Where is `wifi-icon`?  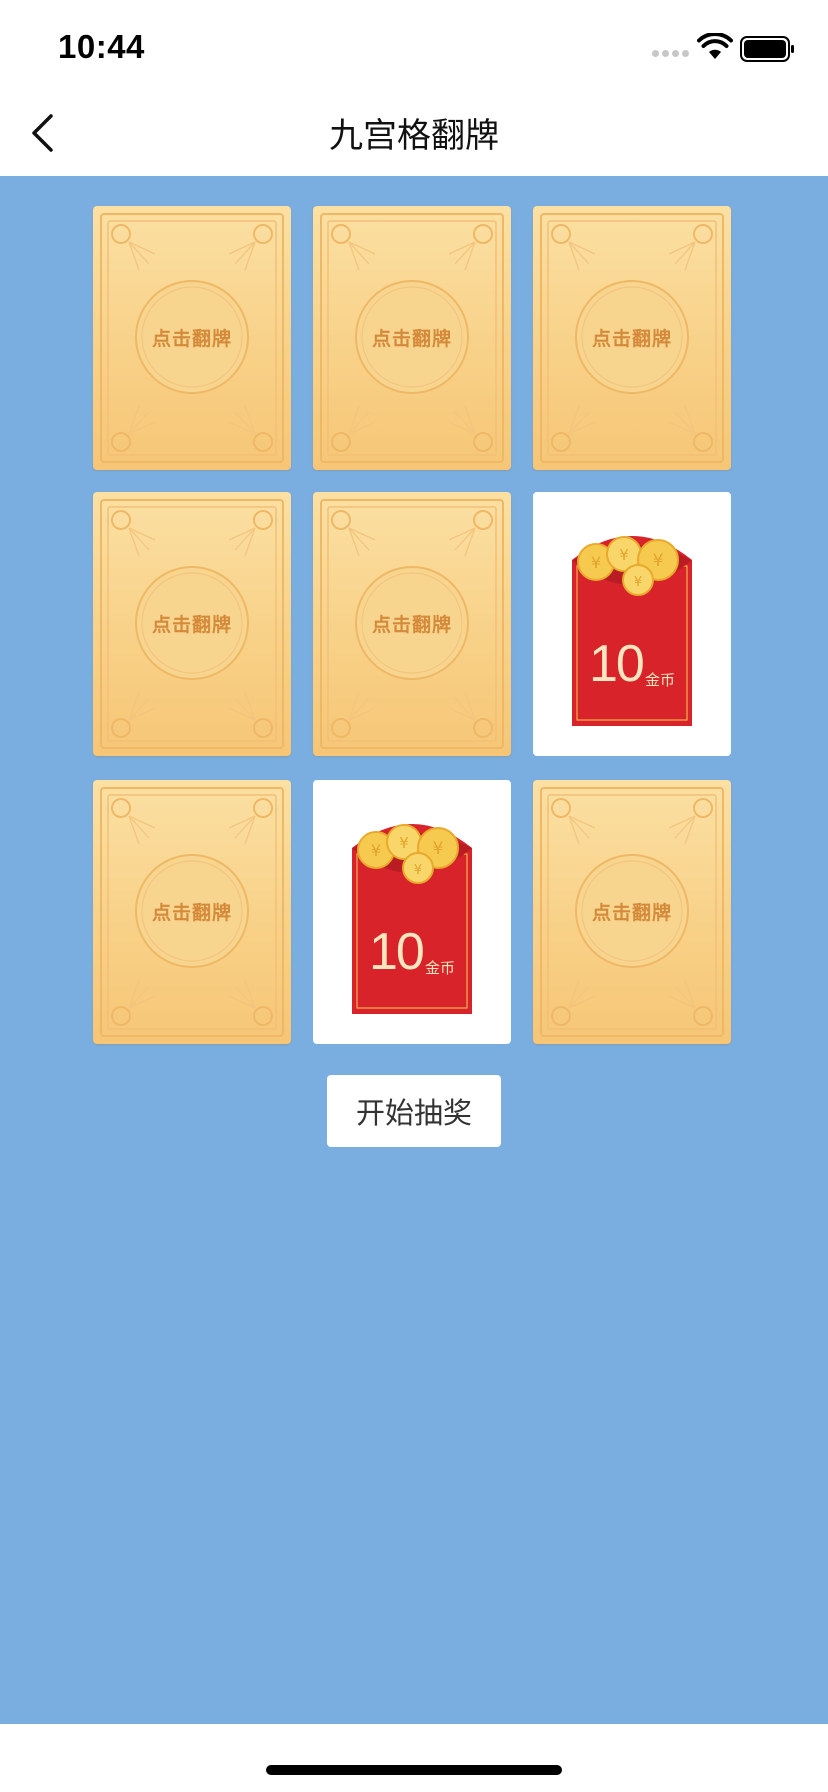
wifi-icon is located at coordinates (715, 46).